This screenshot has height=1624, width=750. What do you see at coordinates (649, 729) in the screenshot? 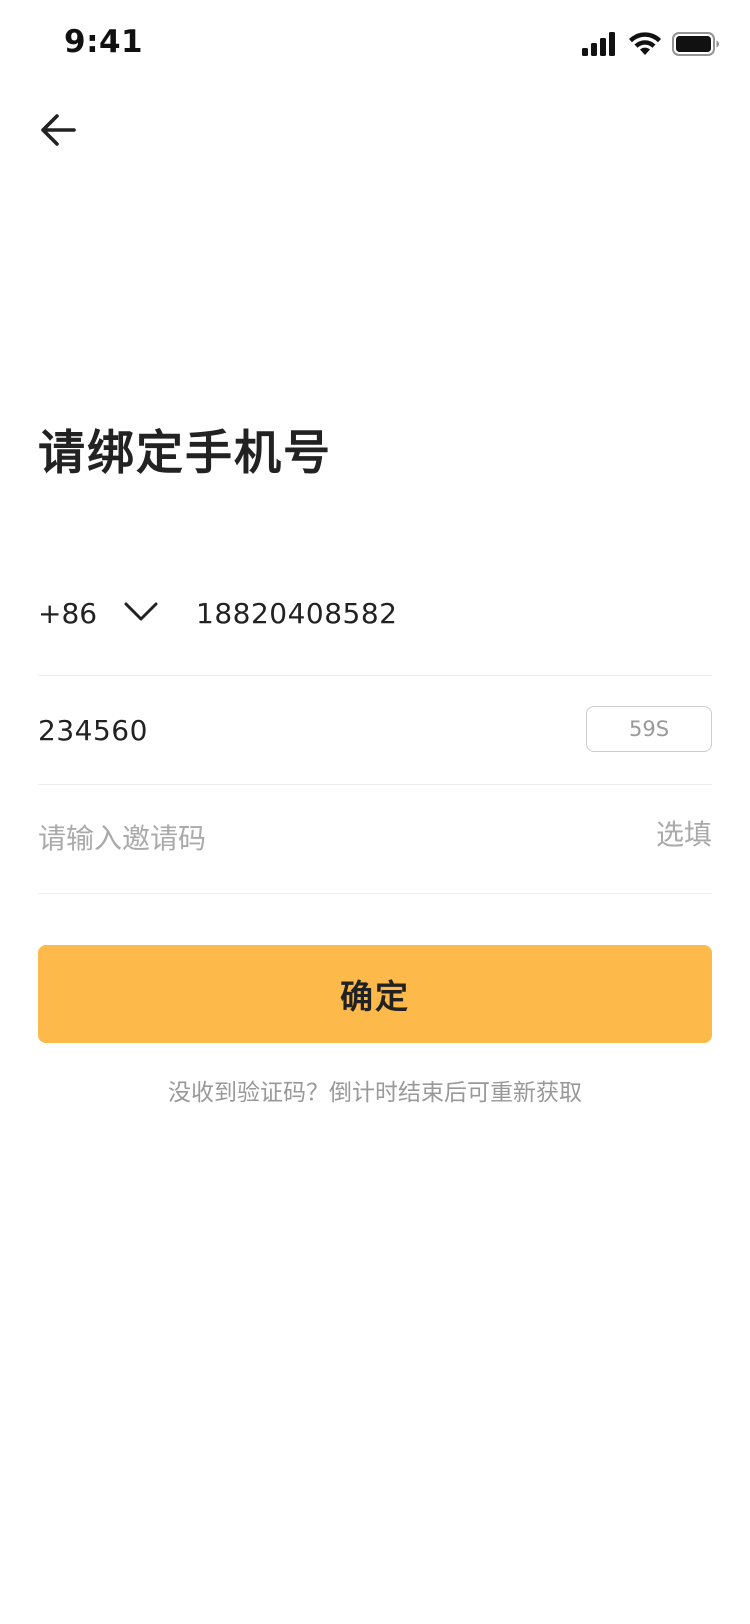
I see `resend-countdown-button: 59S` at bounding box center [649, 729].